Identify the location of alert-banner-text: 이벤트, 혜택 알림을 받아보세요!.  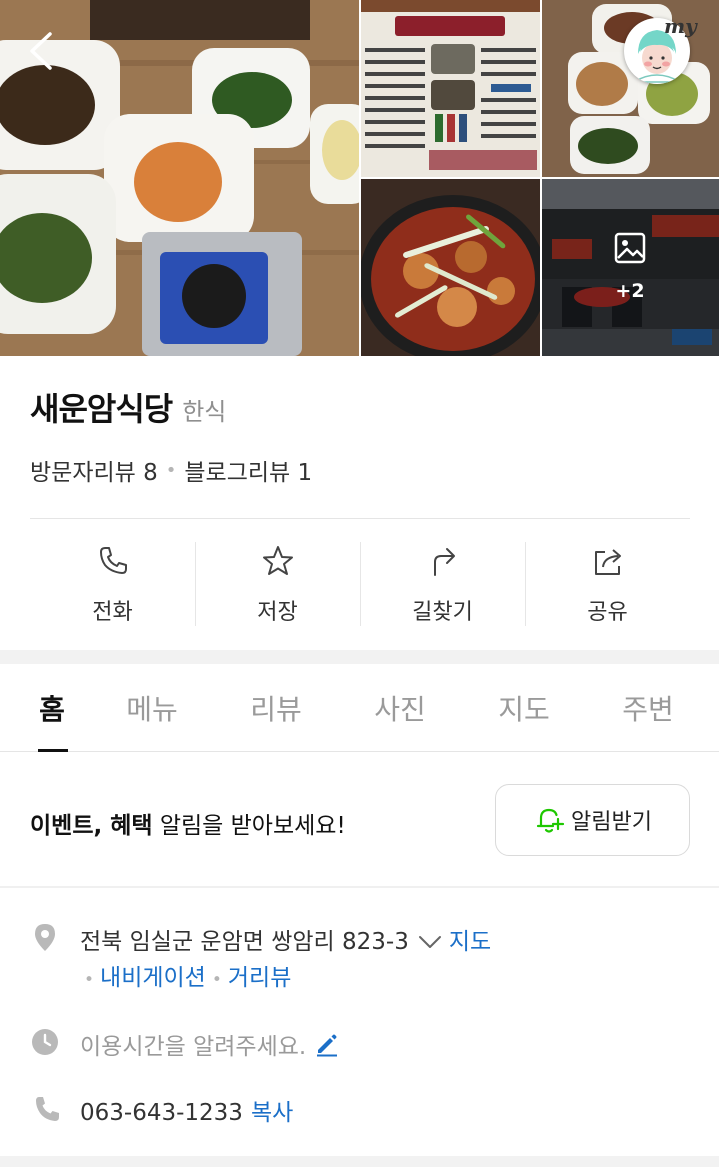
(188, 823).